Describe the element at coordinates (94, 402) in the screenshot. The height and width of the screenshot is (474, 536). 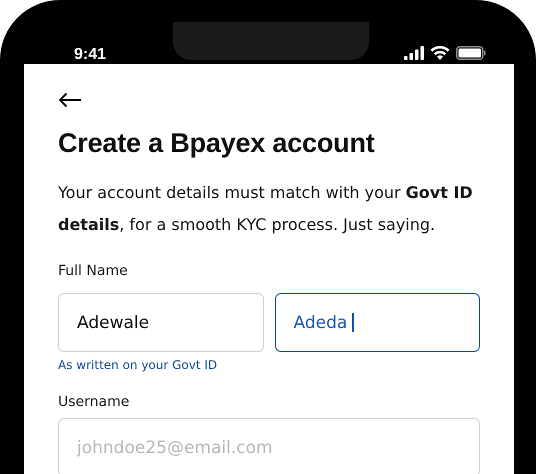
I see `field-label: Username` at that location.